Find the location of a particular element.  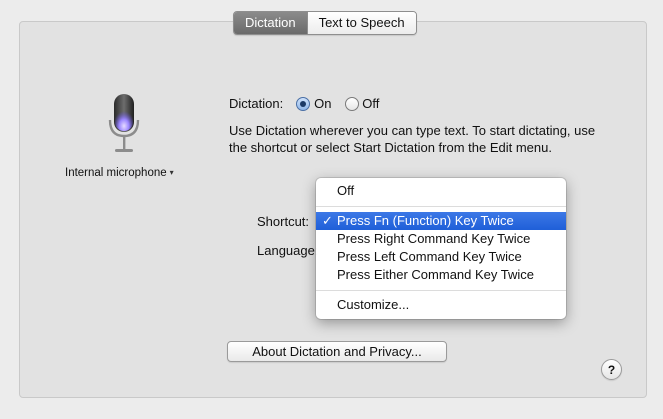

dictation-setting: Dictation: On Off is located at coordinates (304, 103).